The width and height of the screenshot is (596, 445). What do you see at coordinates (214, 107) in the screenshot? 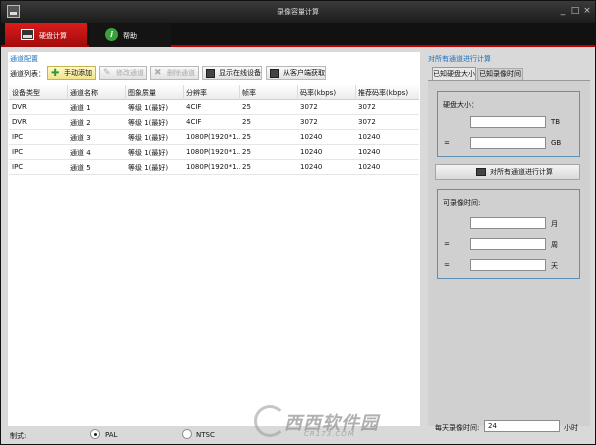
I see `table-row: DVR 通道 1 等级 1(最好) 4CIF 25 3072 3072` at bounding box center [214, 107].